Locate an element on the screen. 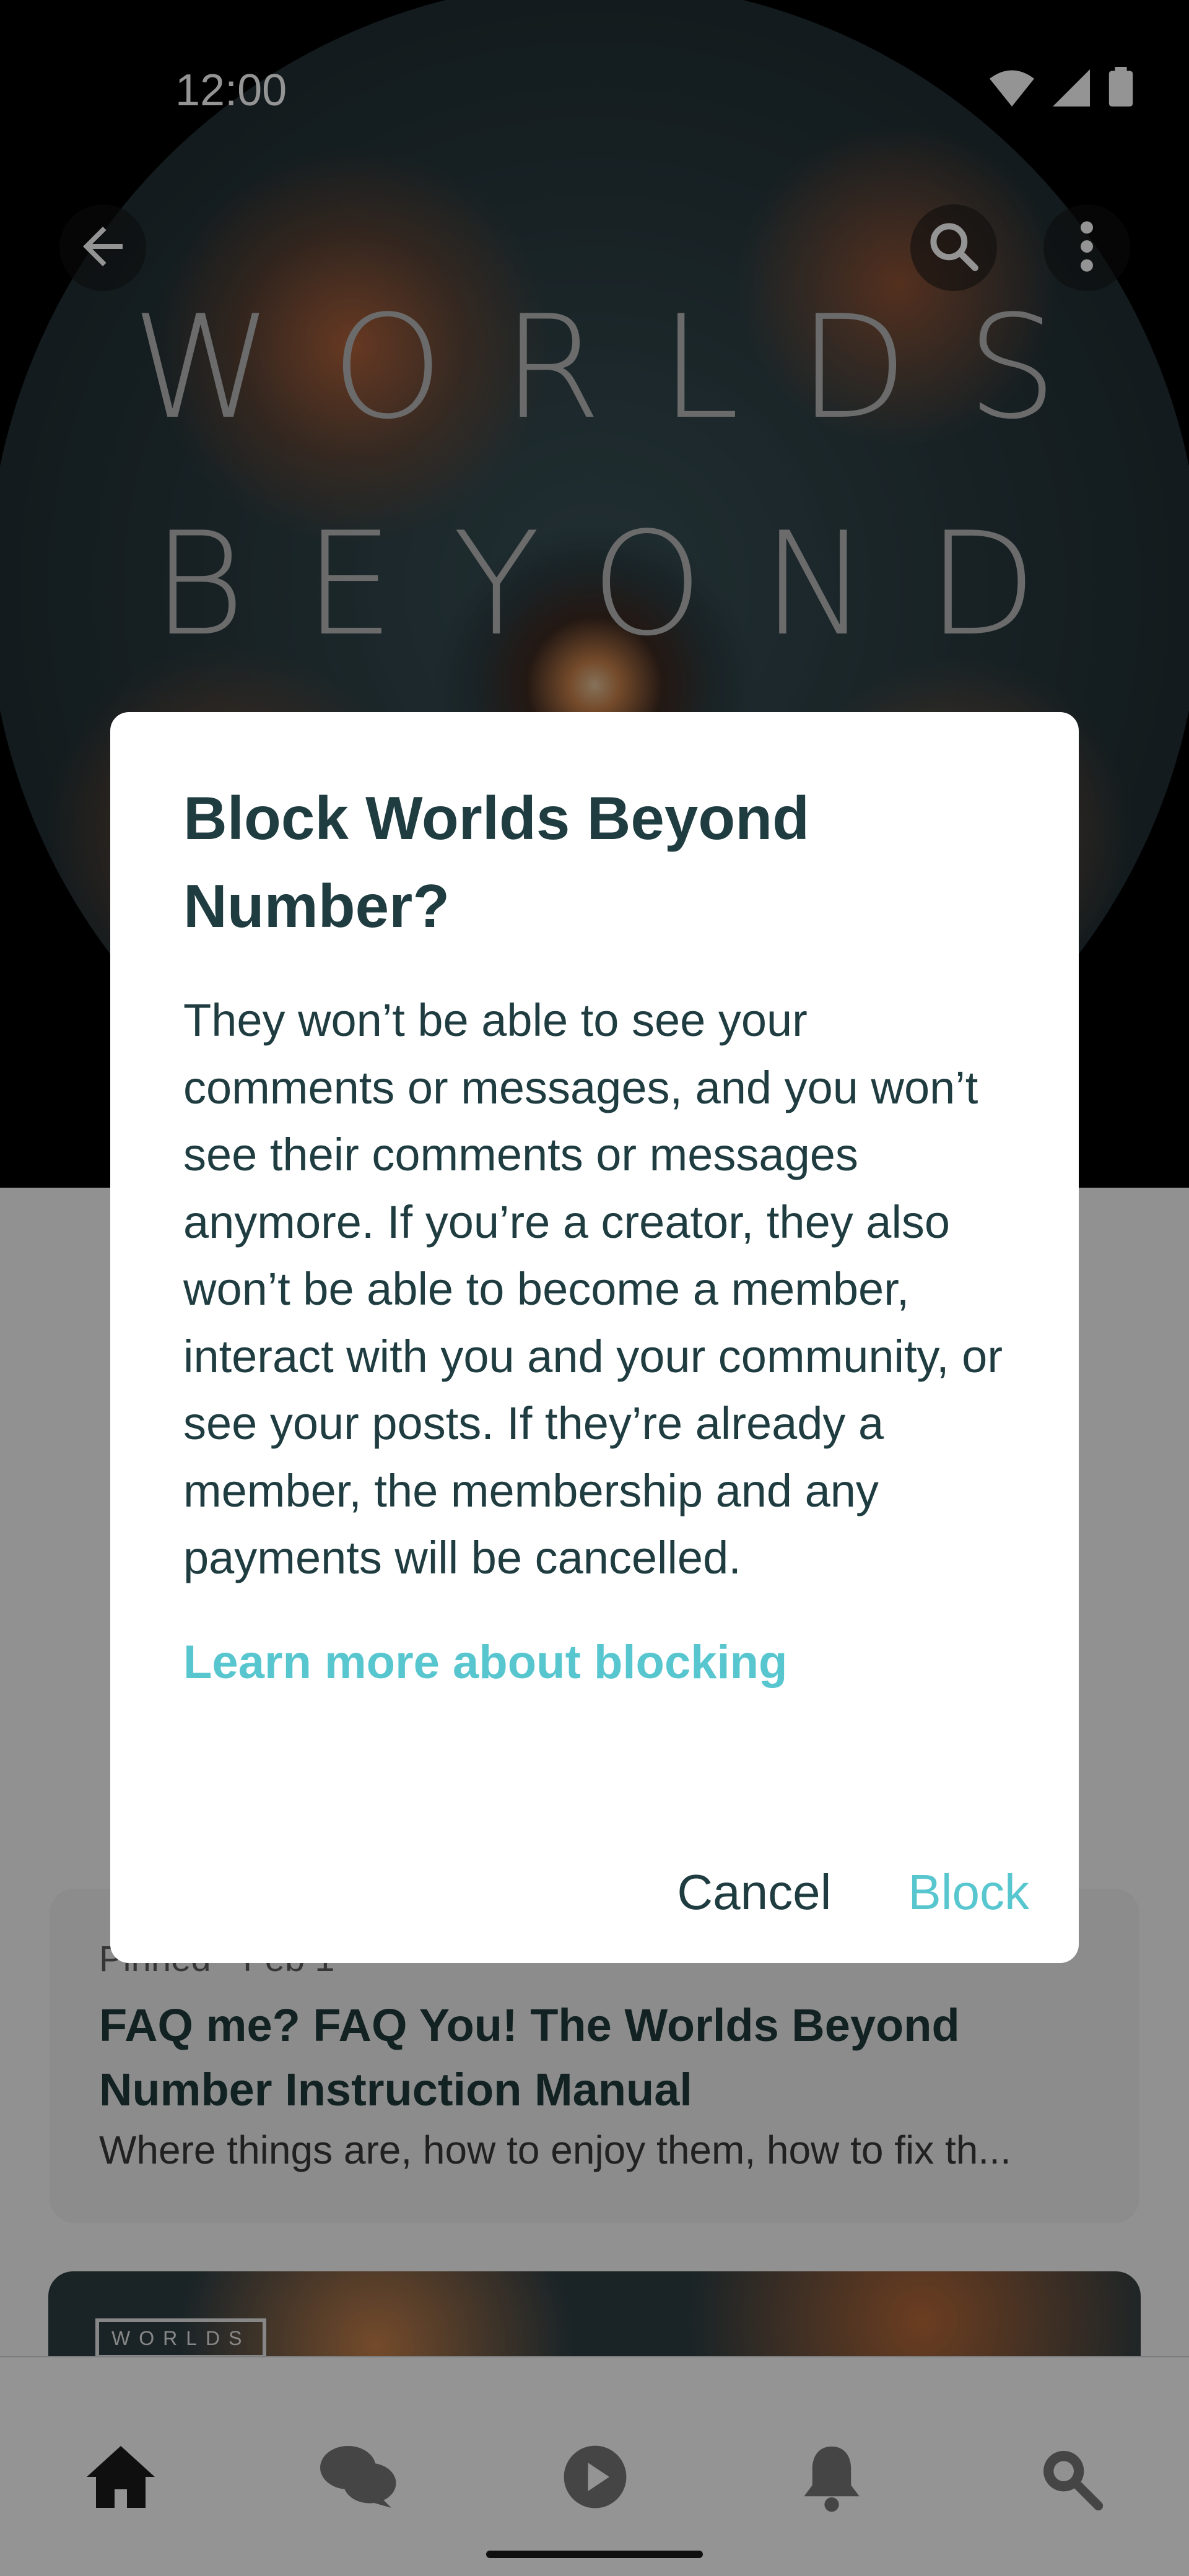 Image resolution: width=1189 pixels, height=2576 pixels. block-button: Block is located at coordinates (969, 1892).